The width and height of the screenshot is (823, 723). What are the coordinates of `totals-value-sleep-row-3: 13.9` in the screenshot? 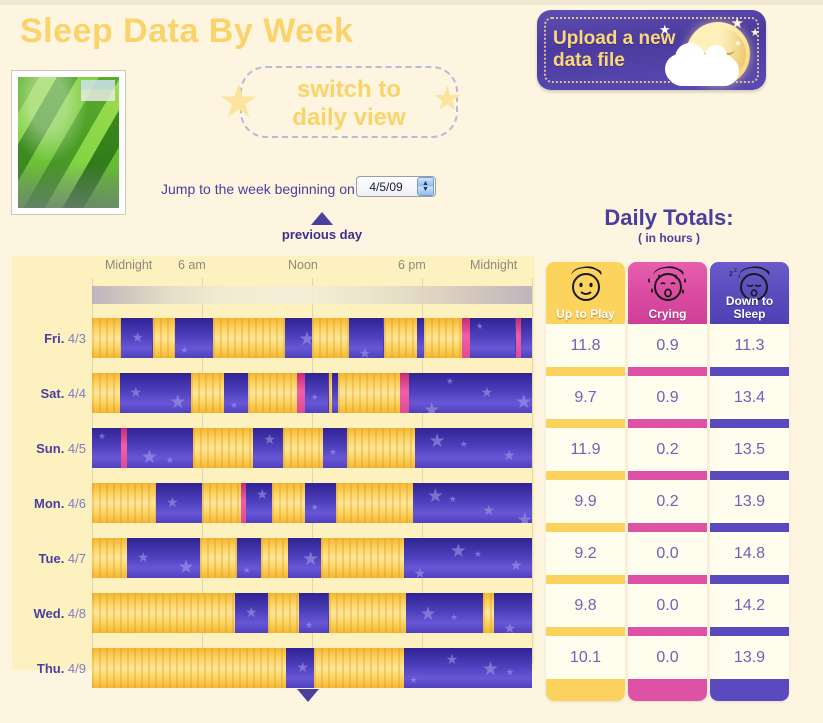 It's located at (749, 501).